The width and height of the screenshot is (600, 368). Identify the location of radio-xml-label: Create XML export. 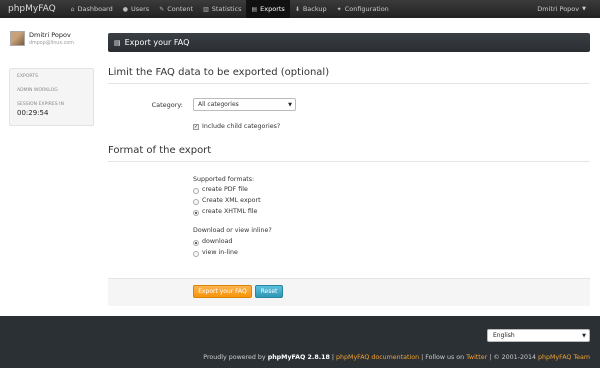
(231, 200).